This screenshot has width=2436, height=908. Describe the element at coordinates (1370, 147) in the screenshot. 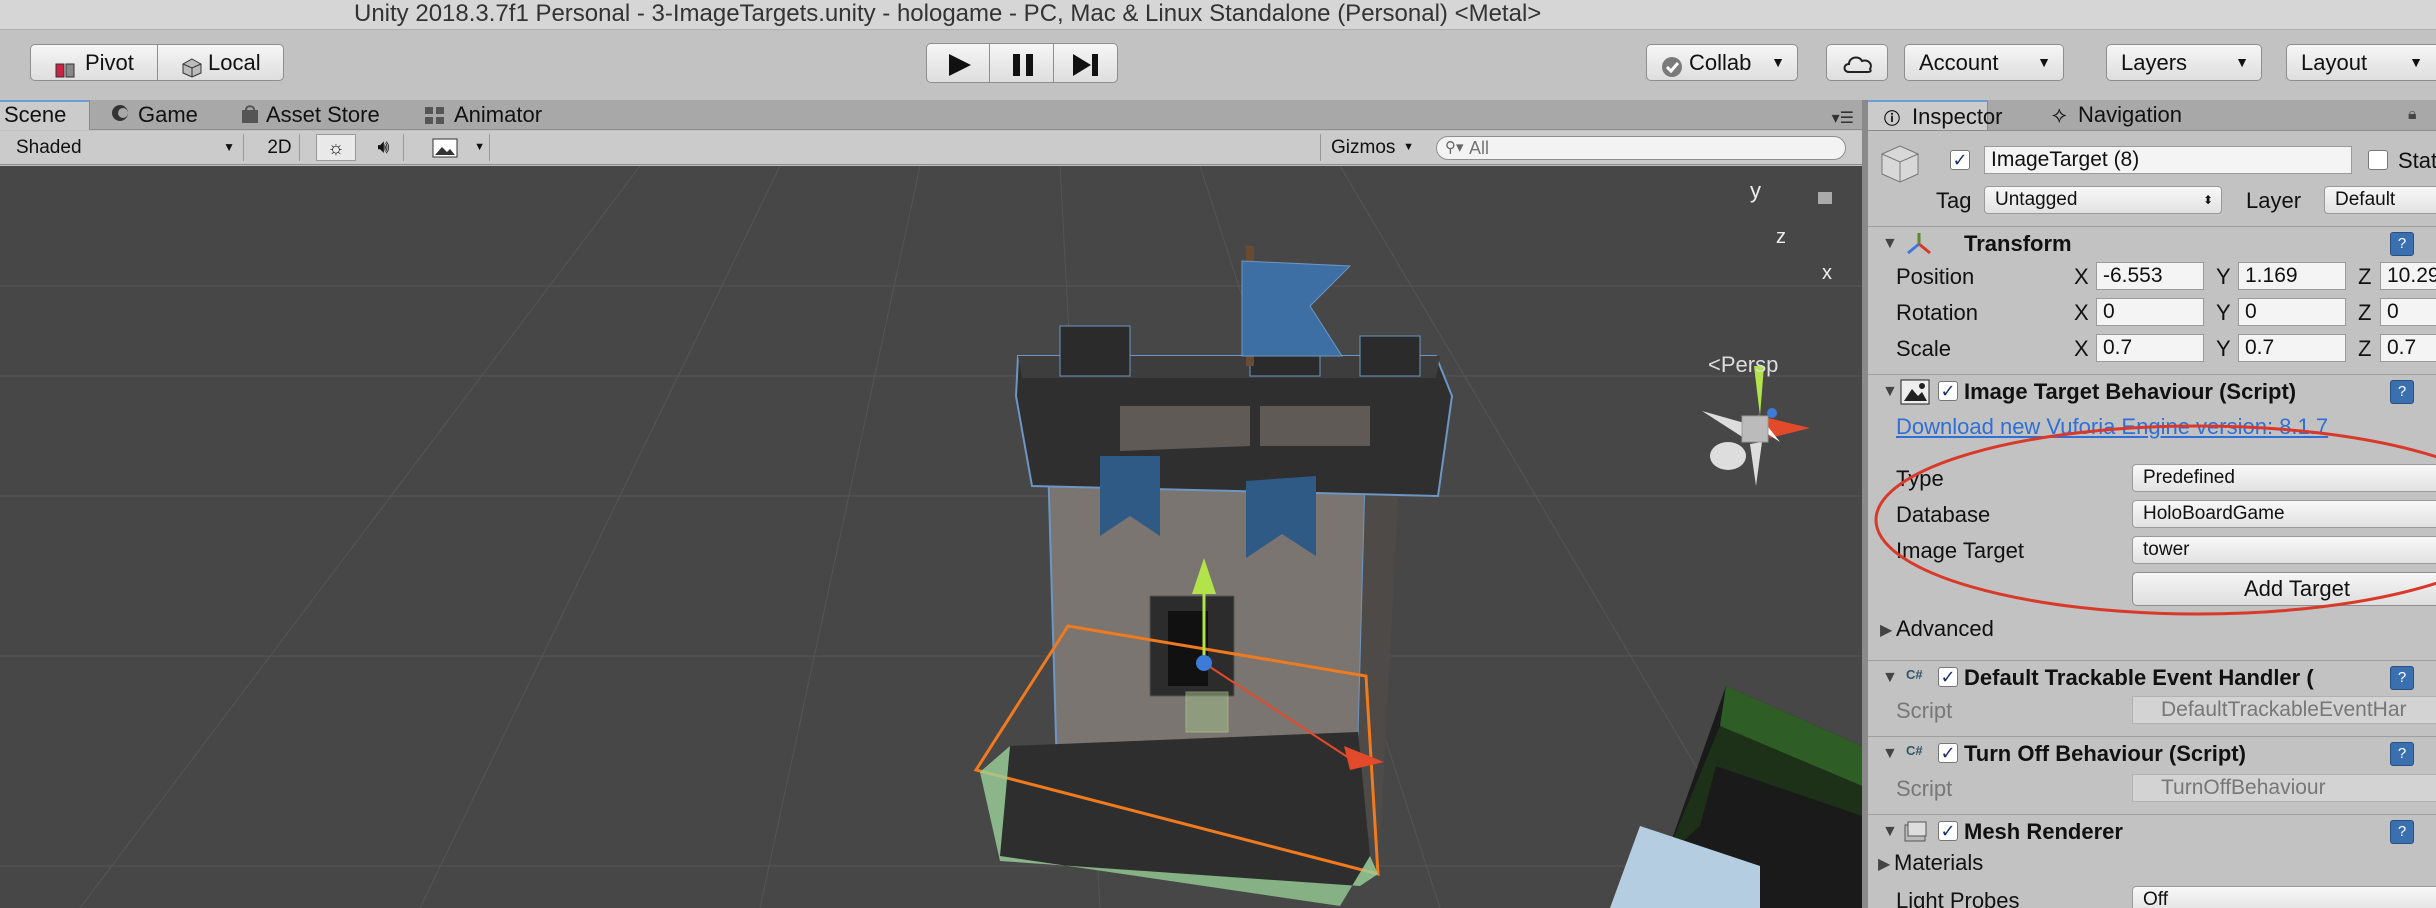

I see `gizmos-dropdown: Gizmos ▼` at that location.